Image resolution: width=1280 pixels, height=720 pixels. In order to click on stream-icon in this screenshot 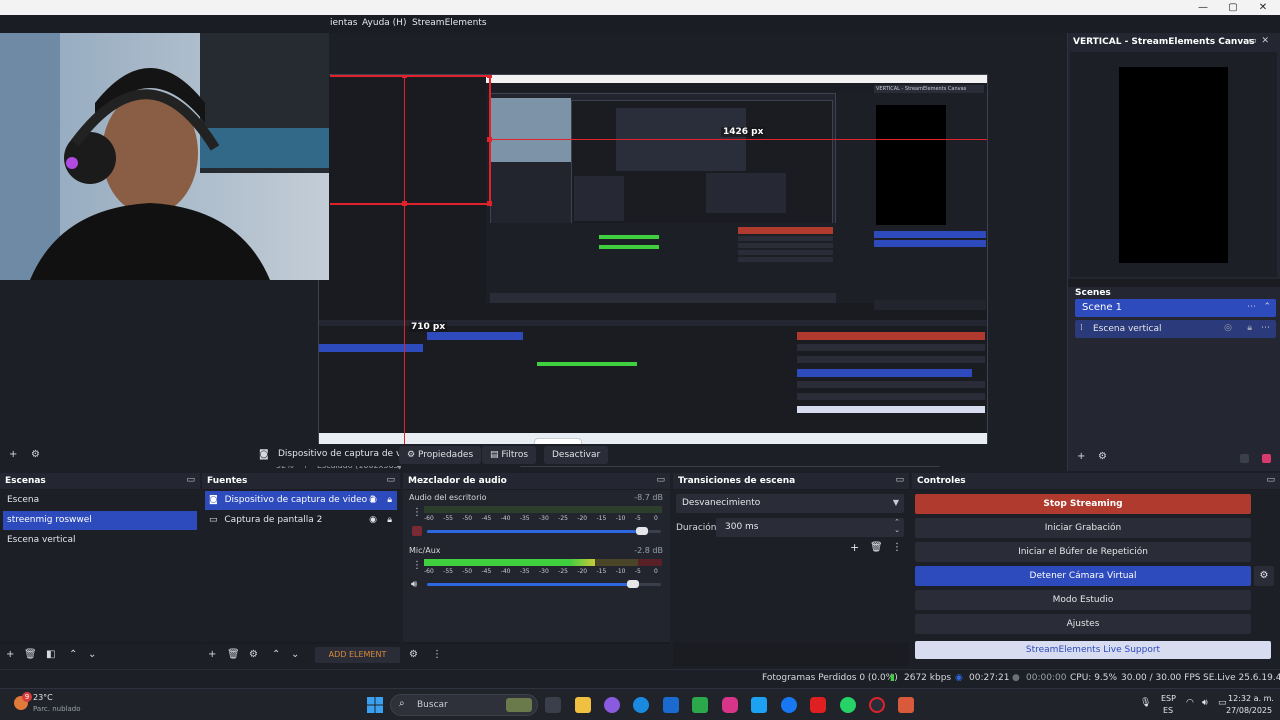, I will do `click(1266, 458)`.